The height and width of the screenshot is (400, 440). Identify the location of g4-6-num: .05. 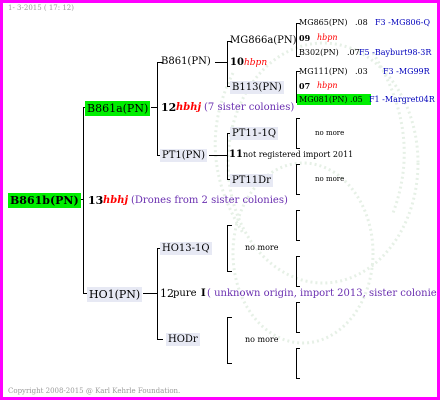
(356, 99).